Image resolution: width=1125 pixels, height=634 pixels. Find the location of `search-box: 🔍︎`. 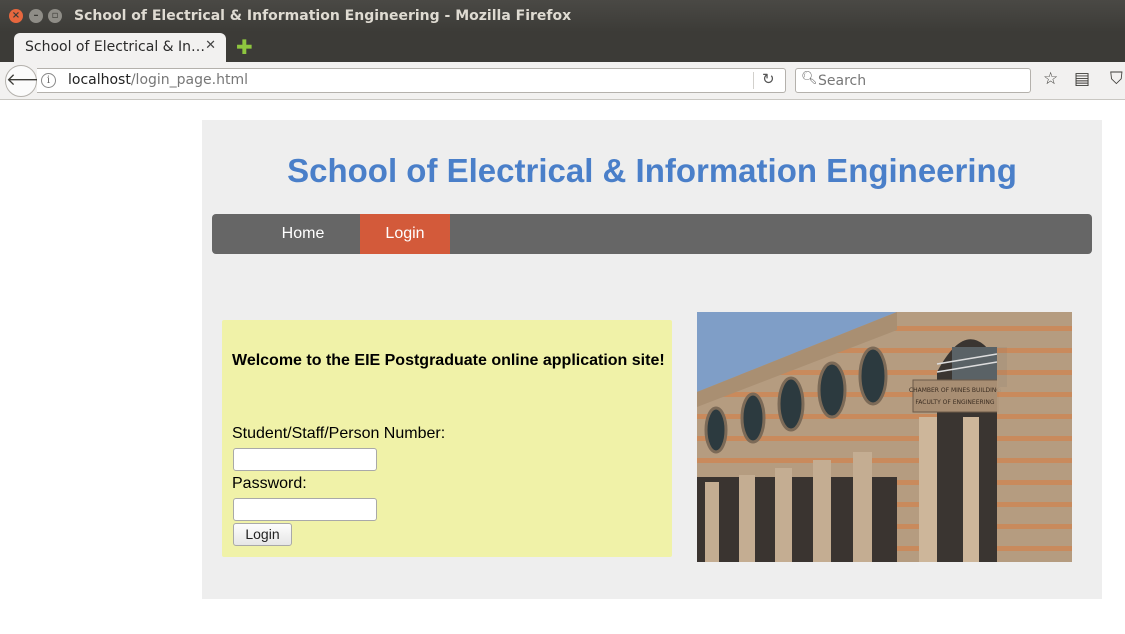

search-box: 🔍︎ is located at coordinates (913, 80).